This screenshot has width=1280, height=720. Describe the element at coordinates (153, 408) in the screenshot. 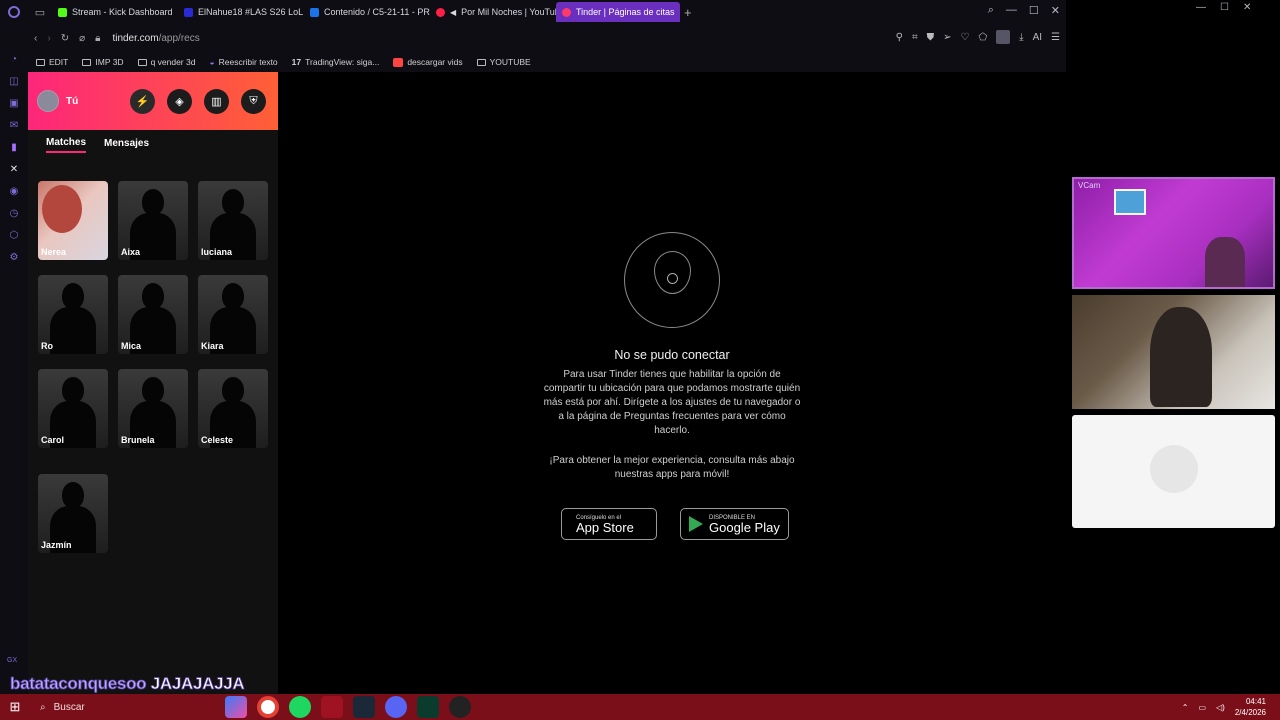

I see `match-card: Brunela` at that location.